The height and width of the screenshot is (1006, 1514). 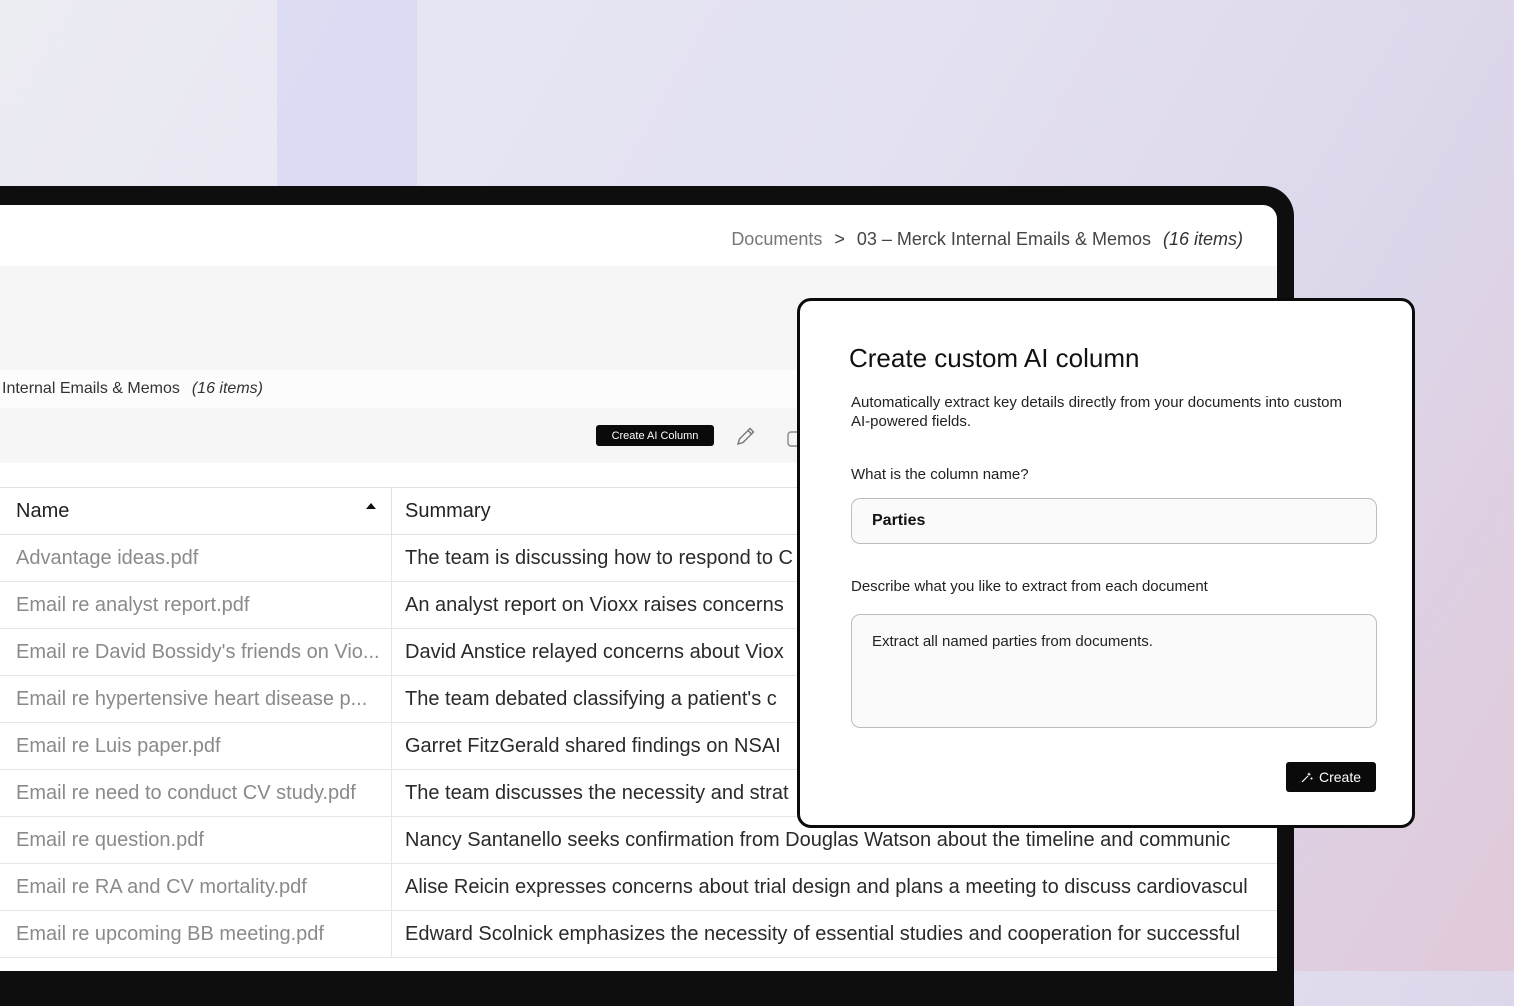 I want to click on create-ai-column-button: Create AI Column, so click(x=655, y=435).